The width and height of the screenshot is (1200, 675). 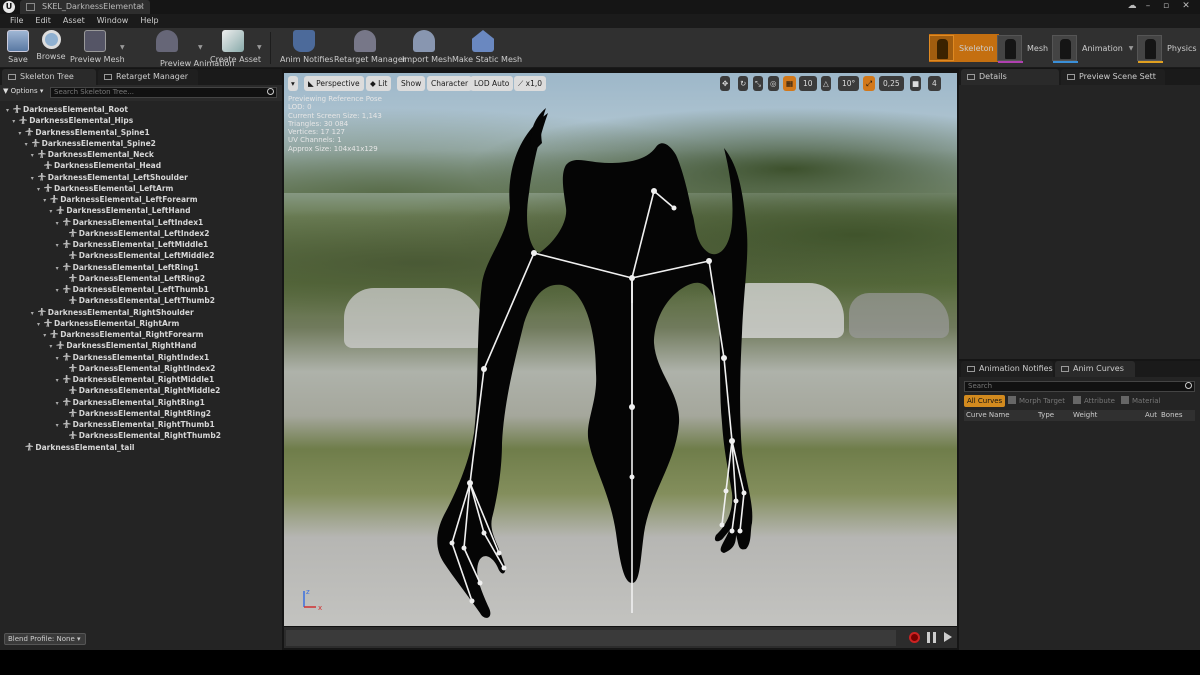 I want to click on viewport-options-button: ▾, so click(x=293, y=83).